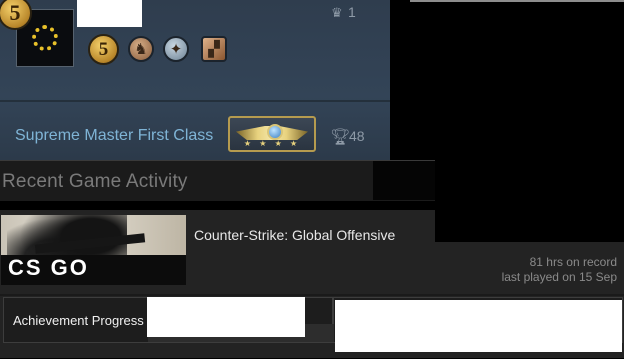 Image resolution: width=624 pixels, height=359 pixels. I want to click on game-panel-gap, so click(529, 226).